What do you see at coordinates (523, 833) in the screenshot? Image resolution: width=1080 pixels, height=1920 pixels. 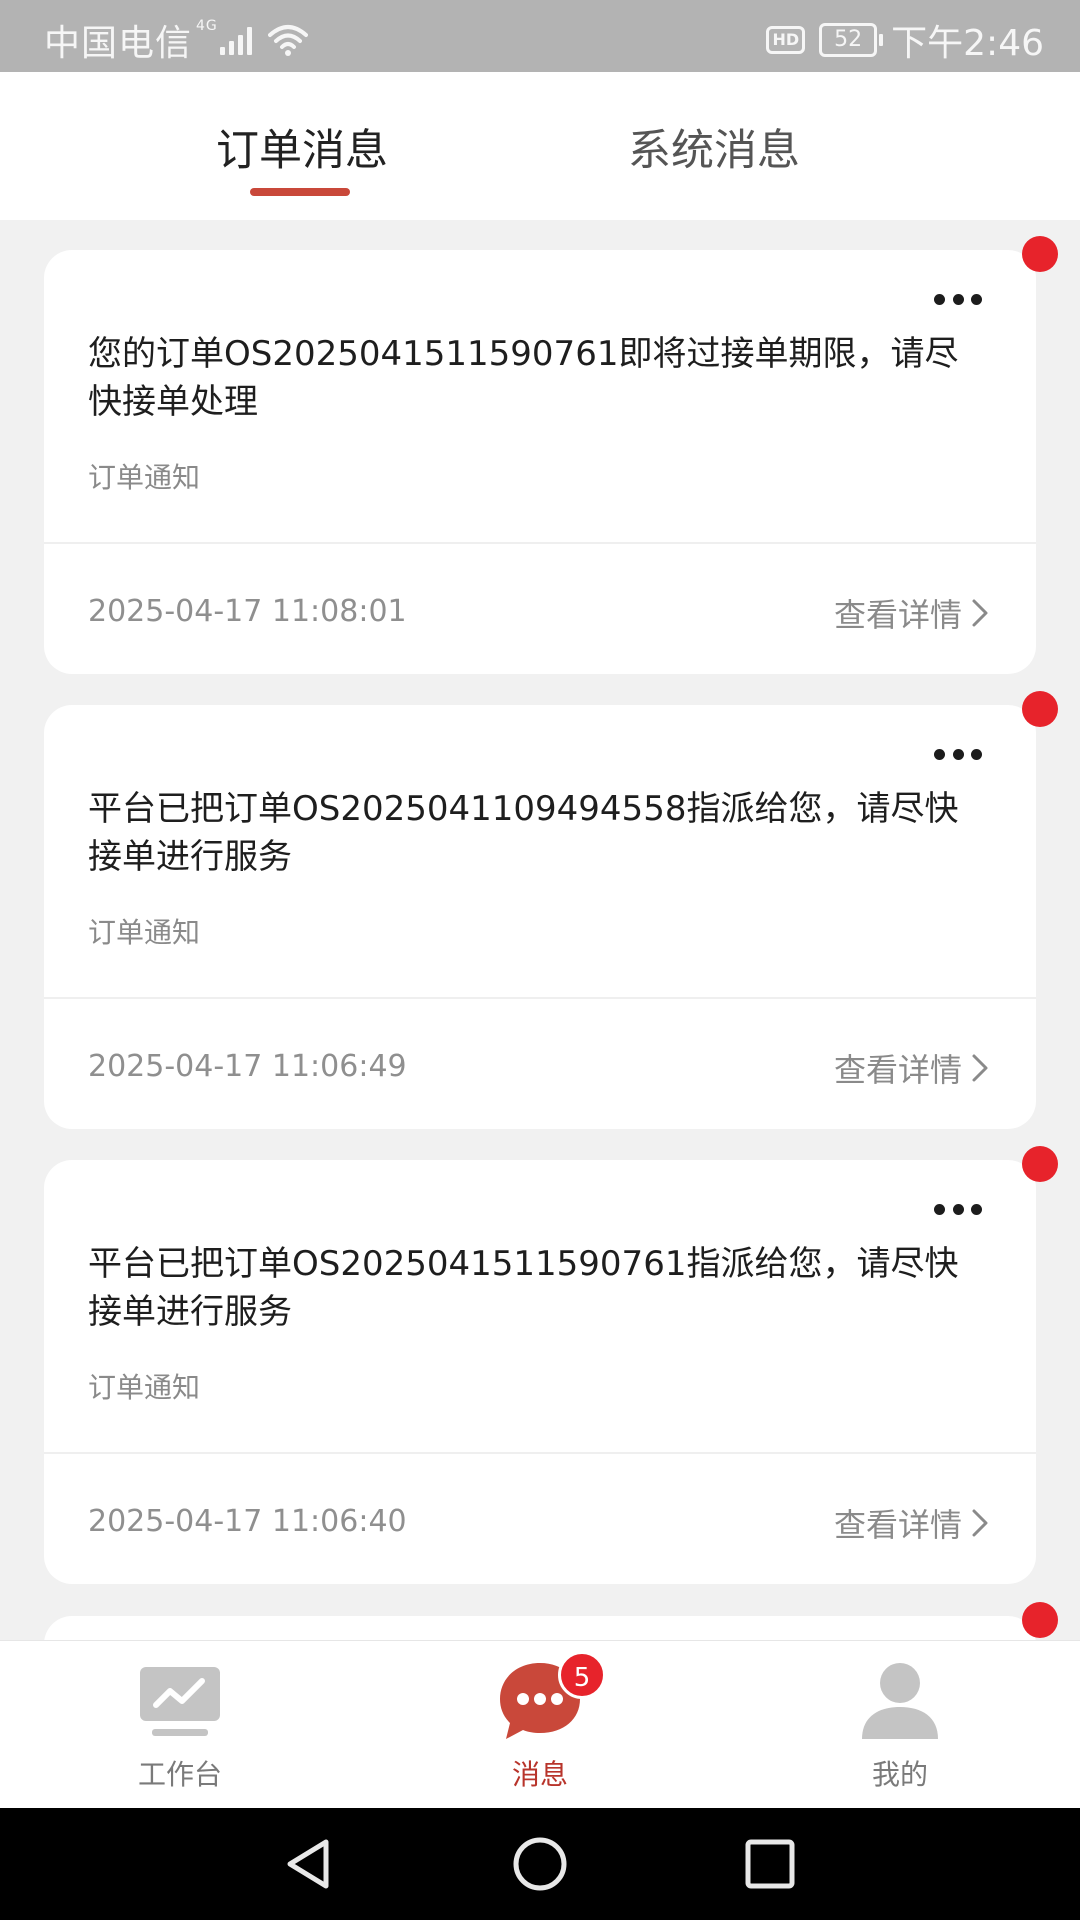 I see `message-text: 平台已把订单OS2025041109494558指派给您，请尽快接单进行服务` at bounding box center [523, 833].